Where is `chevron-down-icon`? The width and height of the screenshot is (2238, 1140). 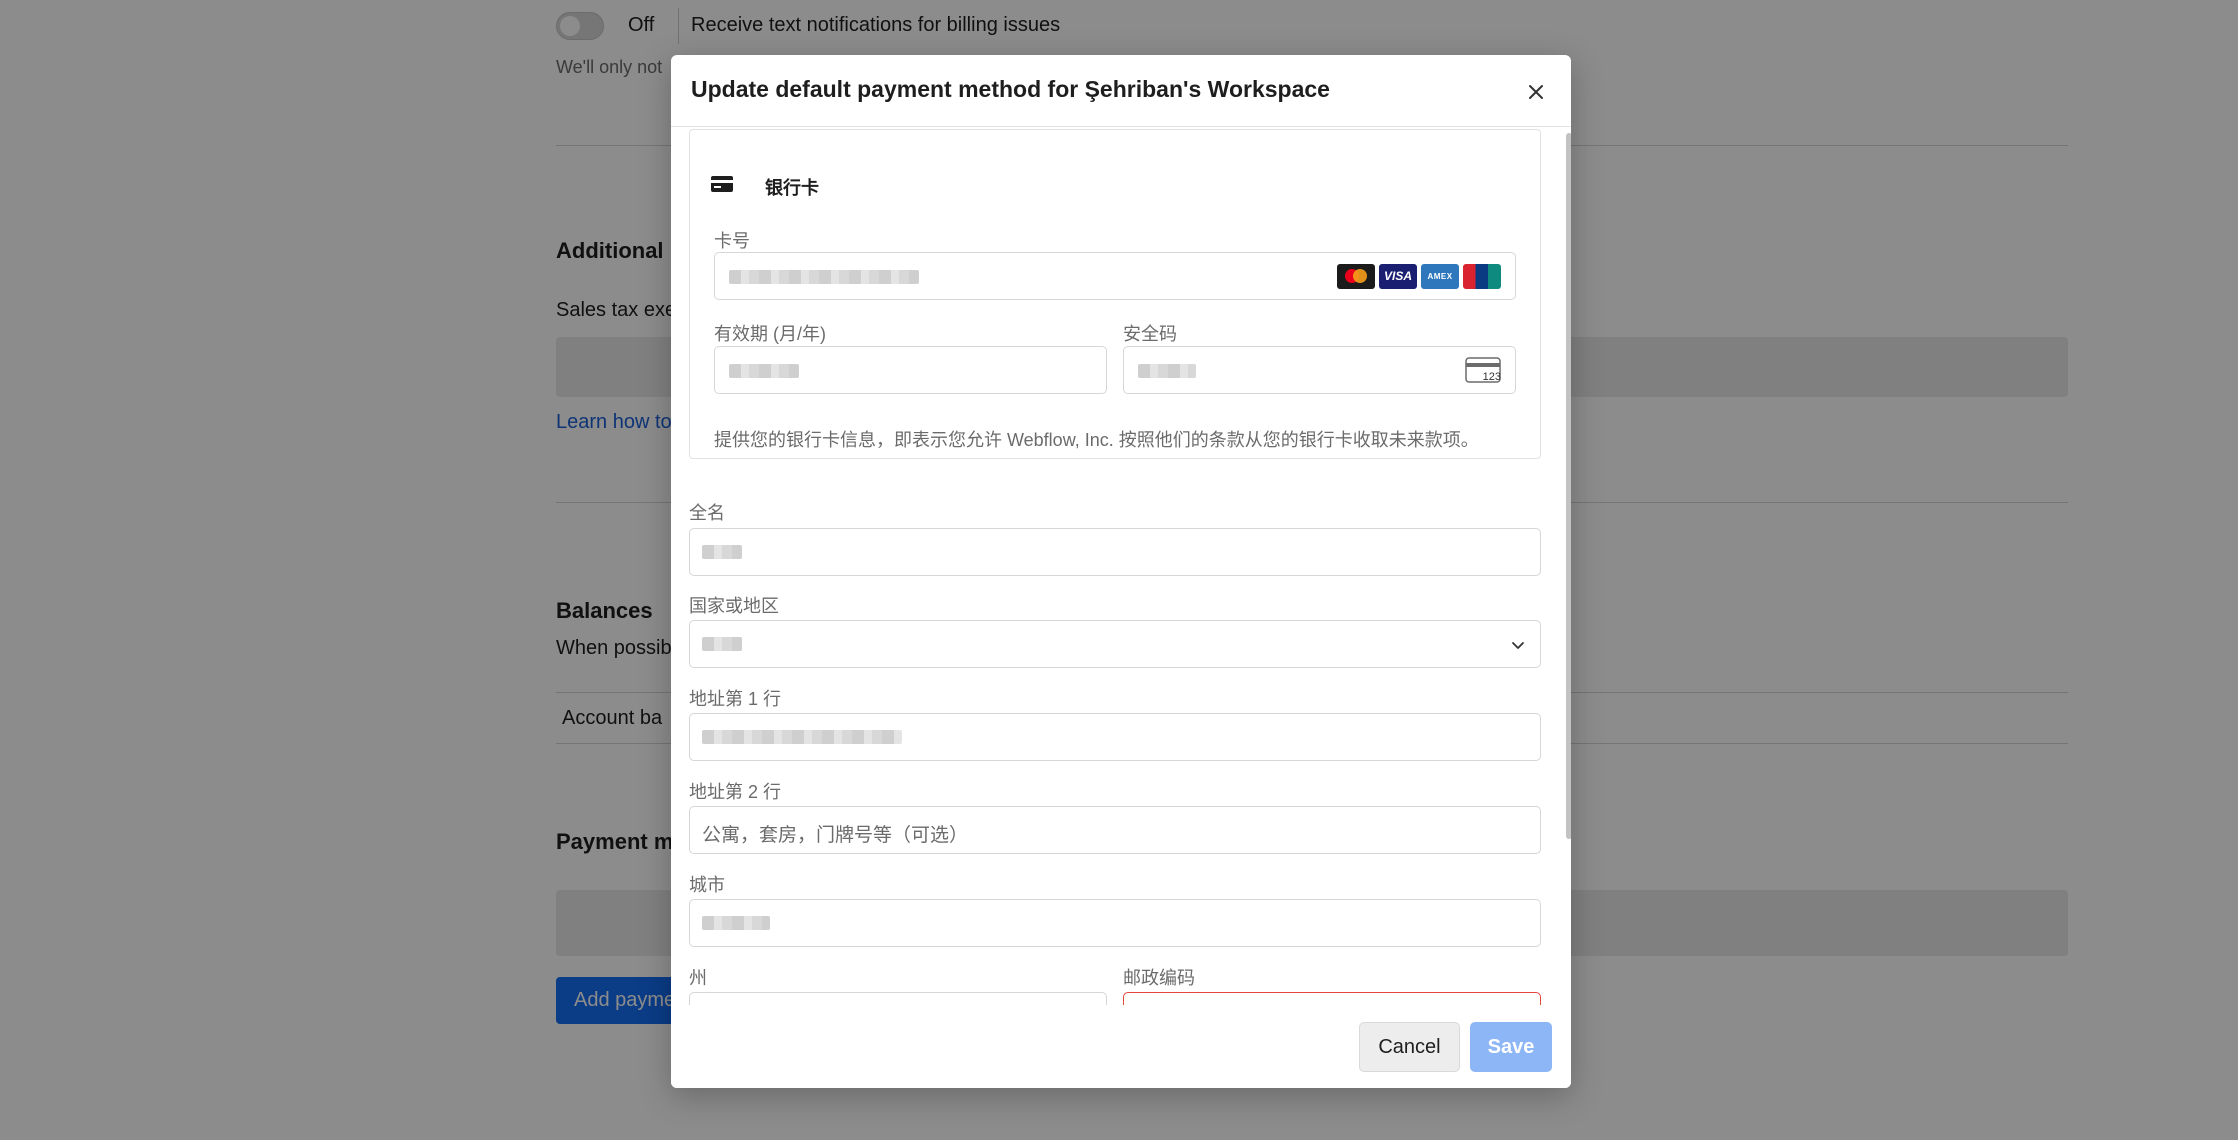 chevron-down-icon is located at coordinates (1518, 645).